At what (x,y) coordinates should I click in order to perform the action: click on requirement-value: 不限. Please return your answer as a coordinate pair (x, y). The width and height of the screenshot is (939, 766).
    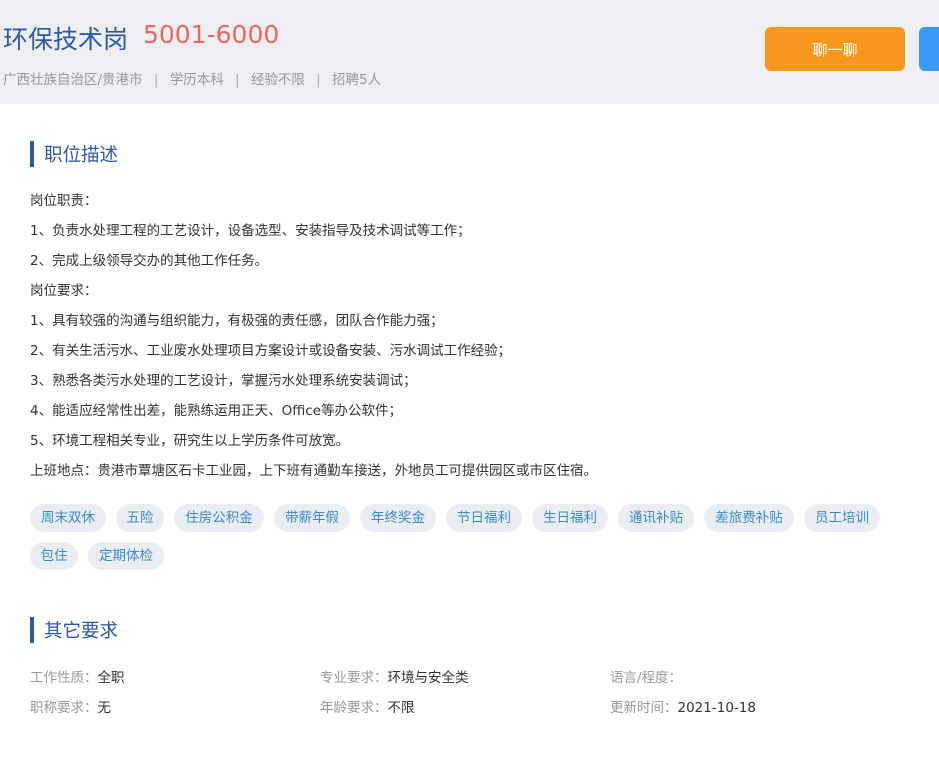
    Looking at the image, I should click on (401, 708).